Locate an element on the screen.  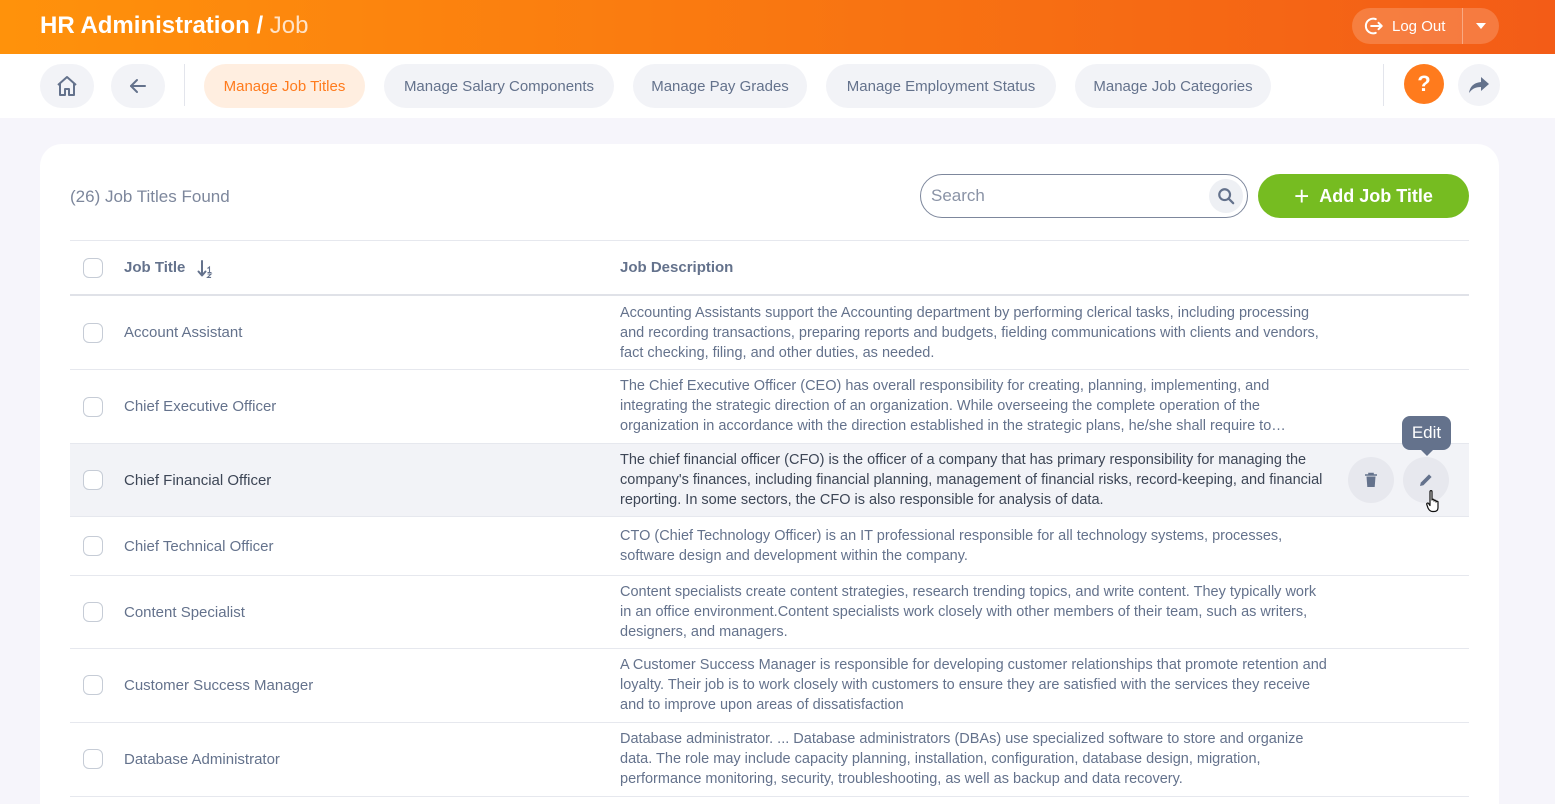
back-button is located at coordinates (138, 86).